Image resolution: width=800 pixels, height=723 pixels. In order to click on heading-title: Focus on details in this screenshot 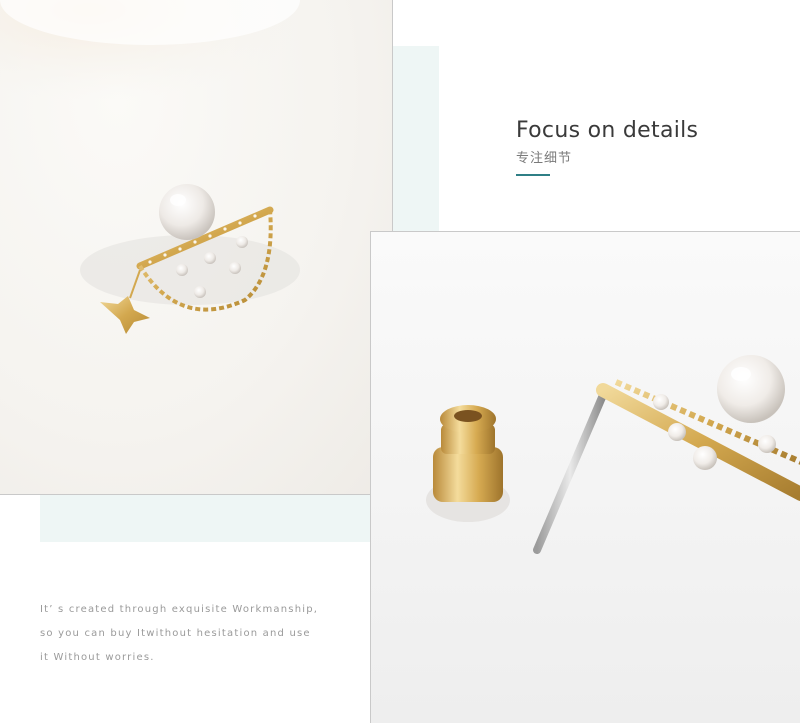, I will do `click(607, 130)`.